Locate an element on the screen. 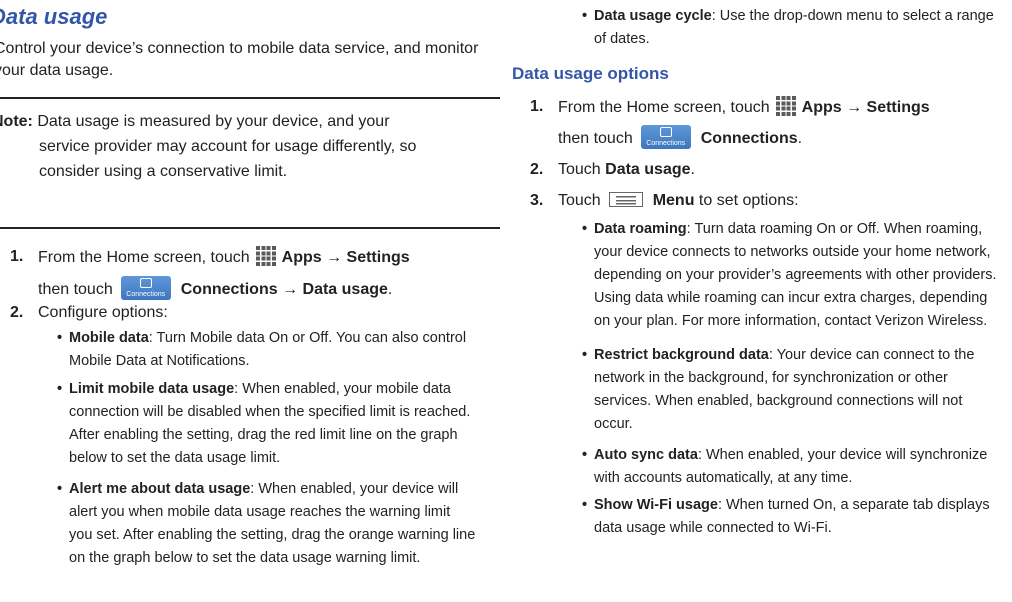 The height and width of the screenshot is (602, 1012). page-title: Data usage is located at coordinates (54, 16).